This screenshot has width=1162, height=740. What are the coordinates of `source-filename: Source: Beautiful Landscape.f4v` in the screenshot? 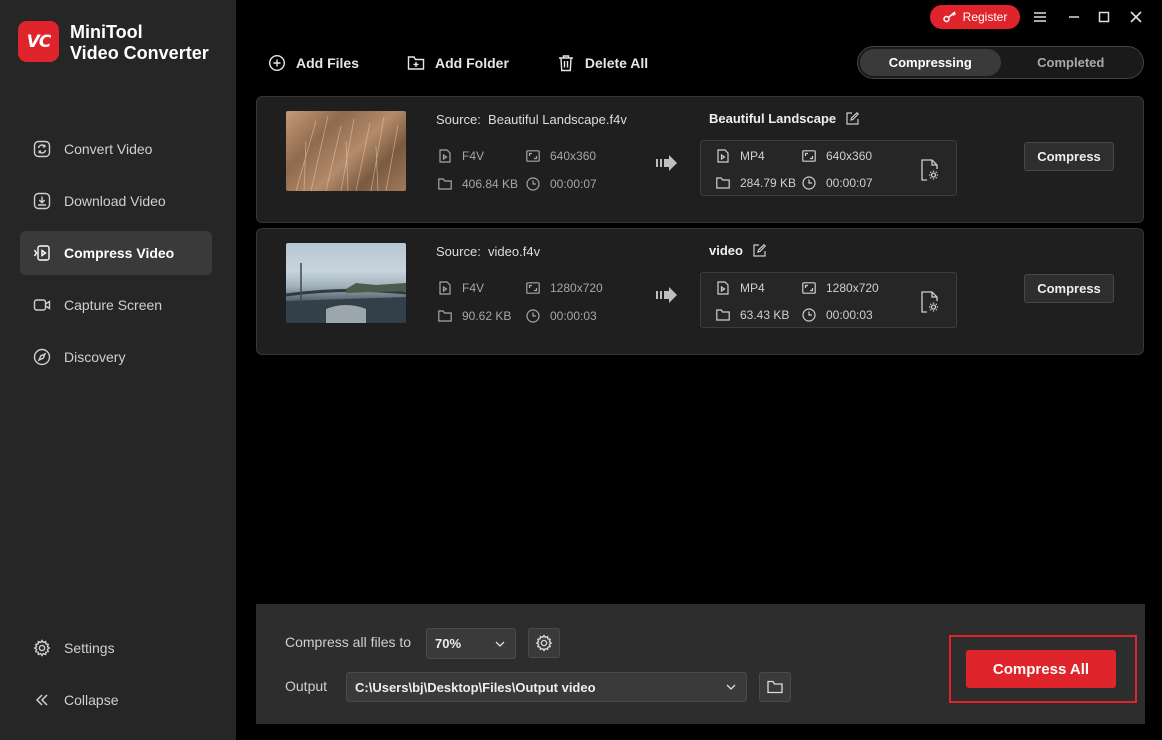 It's located at (531, 119).